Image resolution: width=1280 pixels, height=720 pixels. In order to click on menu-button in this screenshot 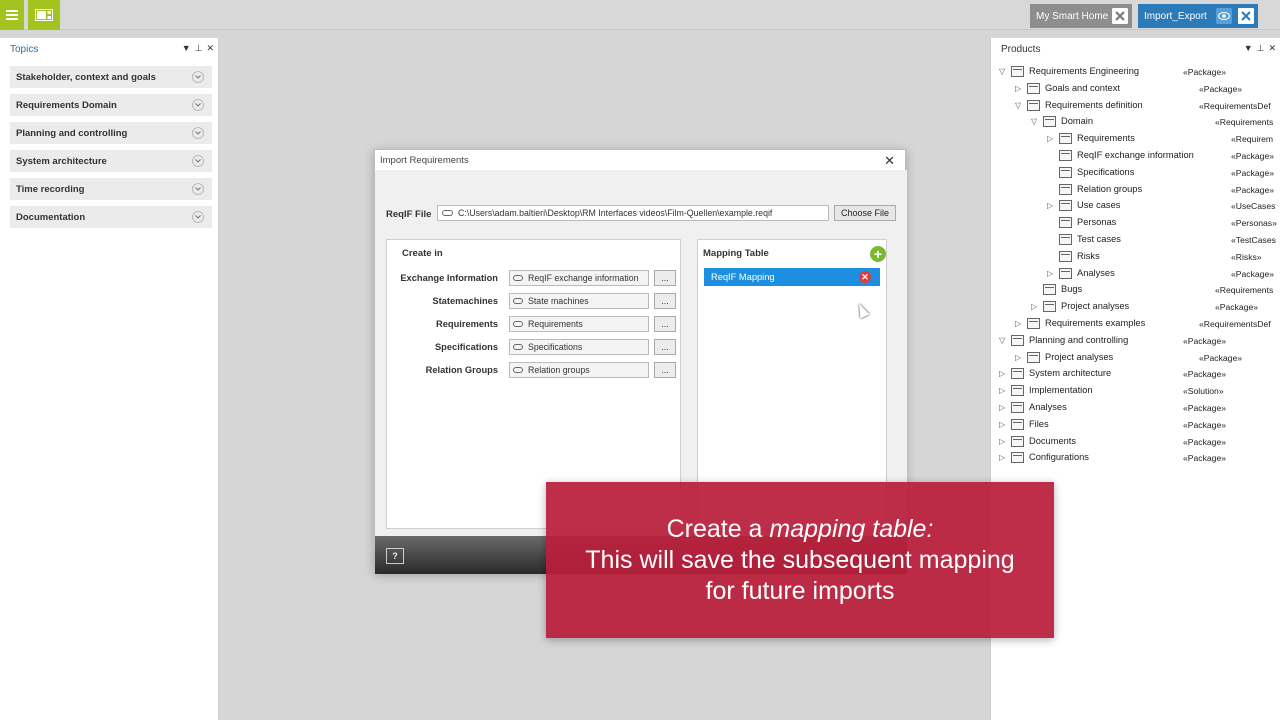, I will do `click(12, 15)`.